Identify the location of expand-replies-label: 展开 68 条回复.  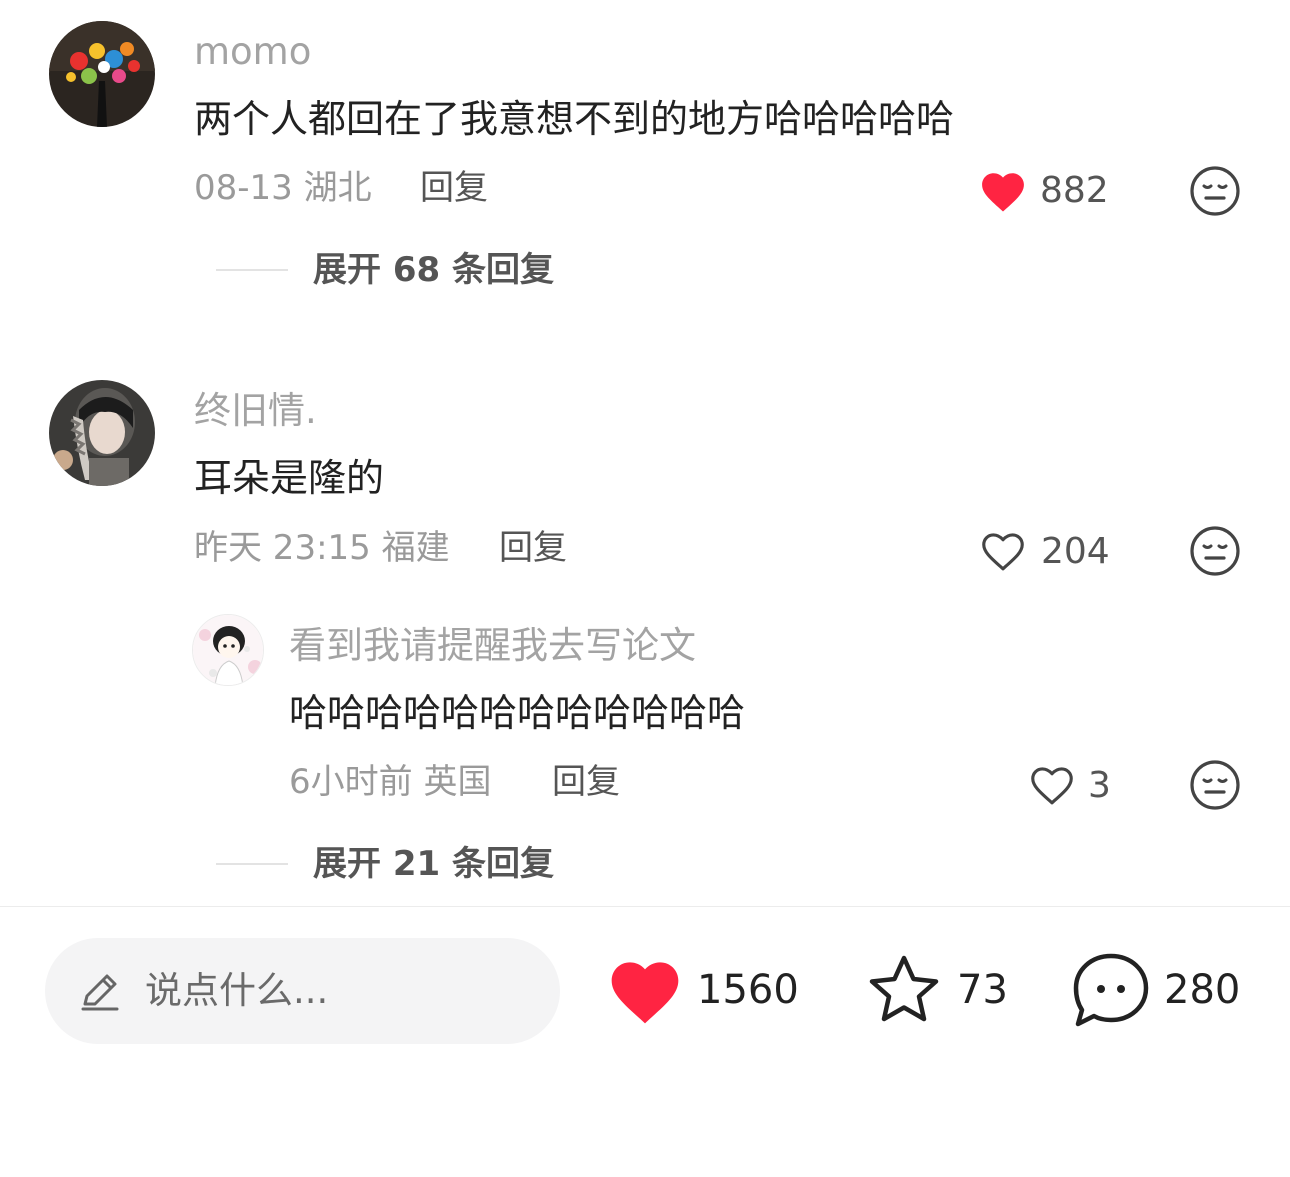
(433, 270).